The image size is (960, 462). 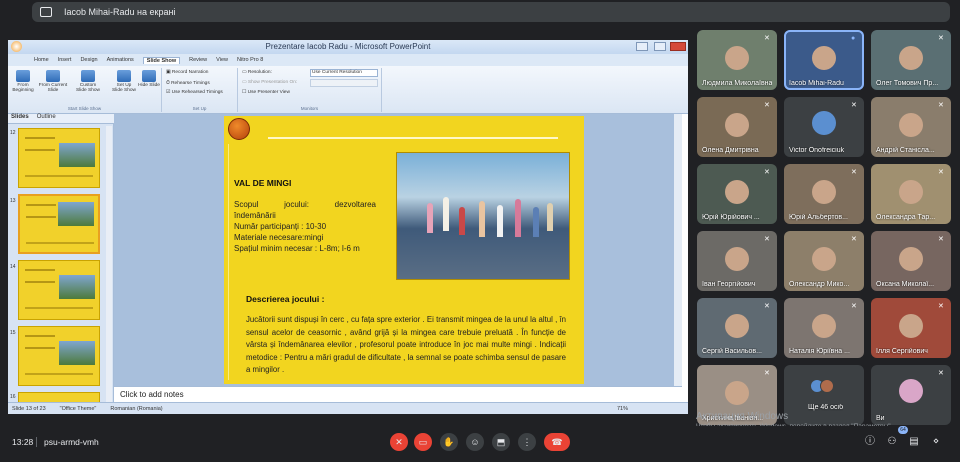 What do you see at coordinates (423, 442) in the screenshot?
I see `camera-off-button: ▭` at bounding box center [423, 442].